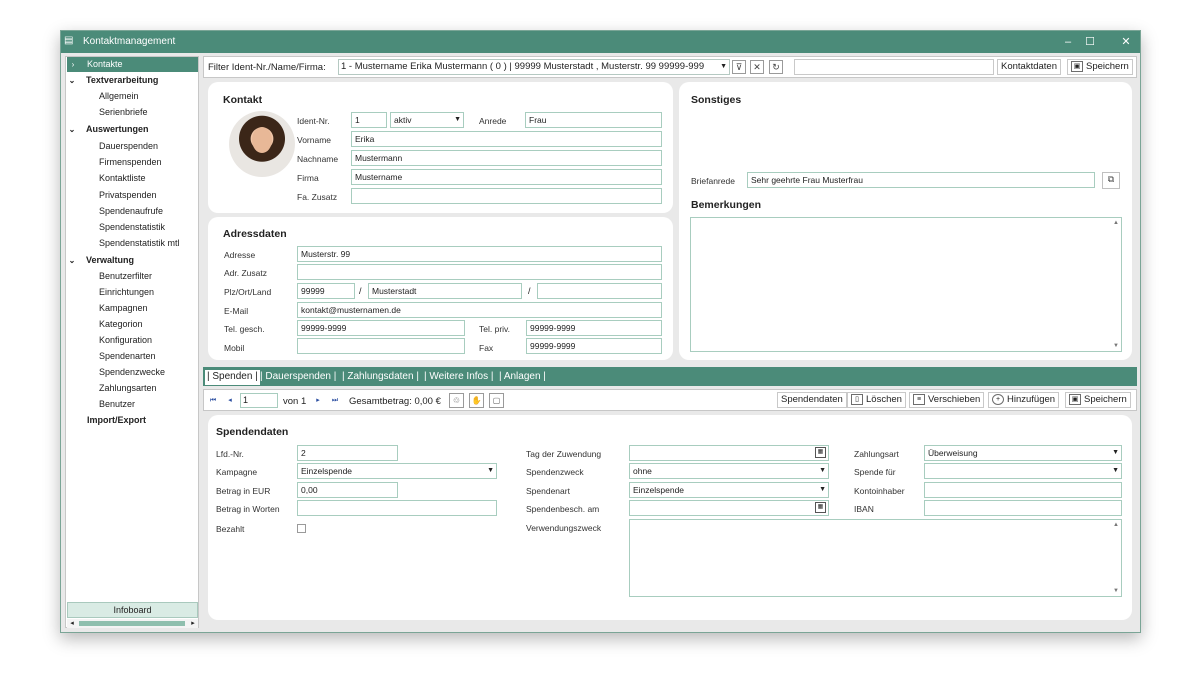 This screenshot has height=675, width=1200. Describe the element at coordinates (132, 610) in the screenshot. I see `infoboard-button: Infoboard` at that location.